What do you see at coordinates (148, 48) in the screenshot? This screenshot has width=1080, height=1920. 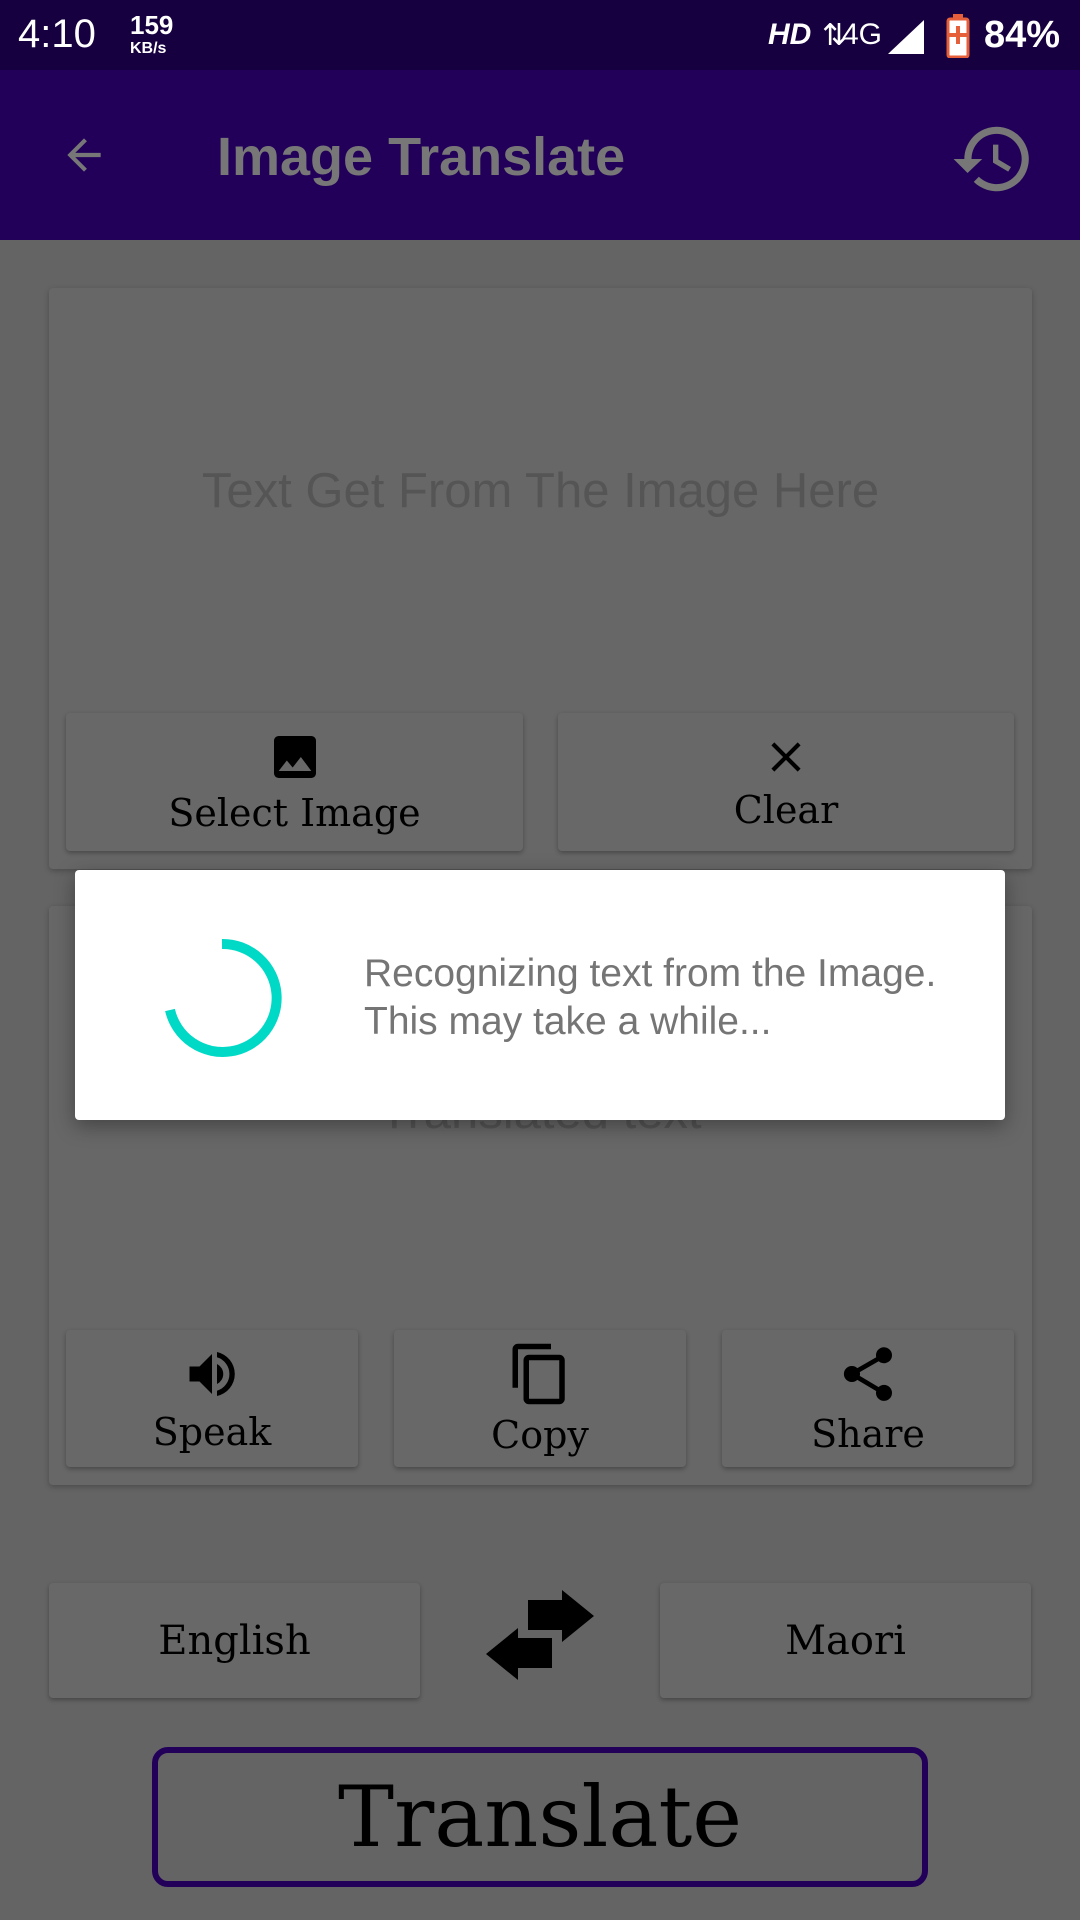 I see `network-speed-unit: KB/s` at bounding box center [148, 48].